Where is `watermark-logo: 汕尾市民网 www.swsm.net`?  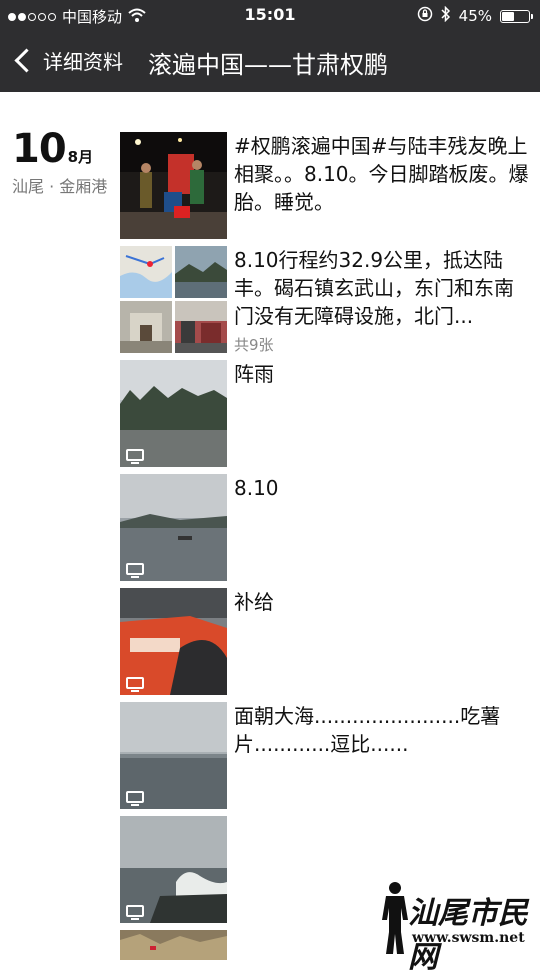 watermark-logo: 汕尾市民网 www.swsm.net is located at coordinates (458, 927).